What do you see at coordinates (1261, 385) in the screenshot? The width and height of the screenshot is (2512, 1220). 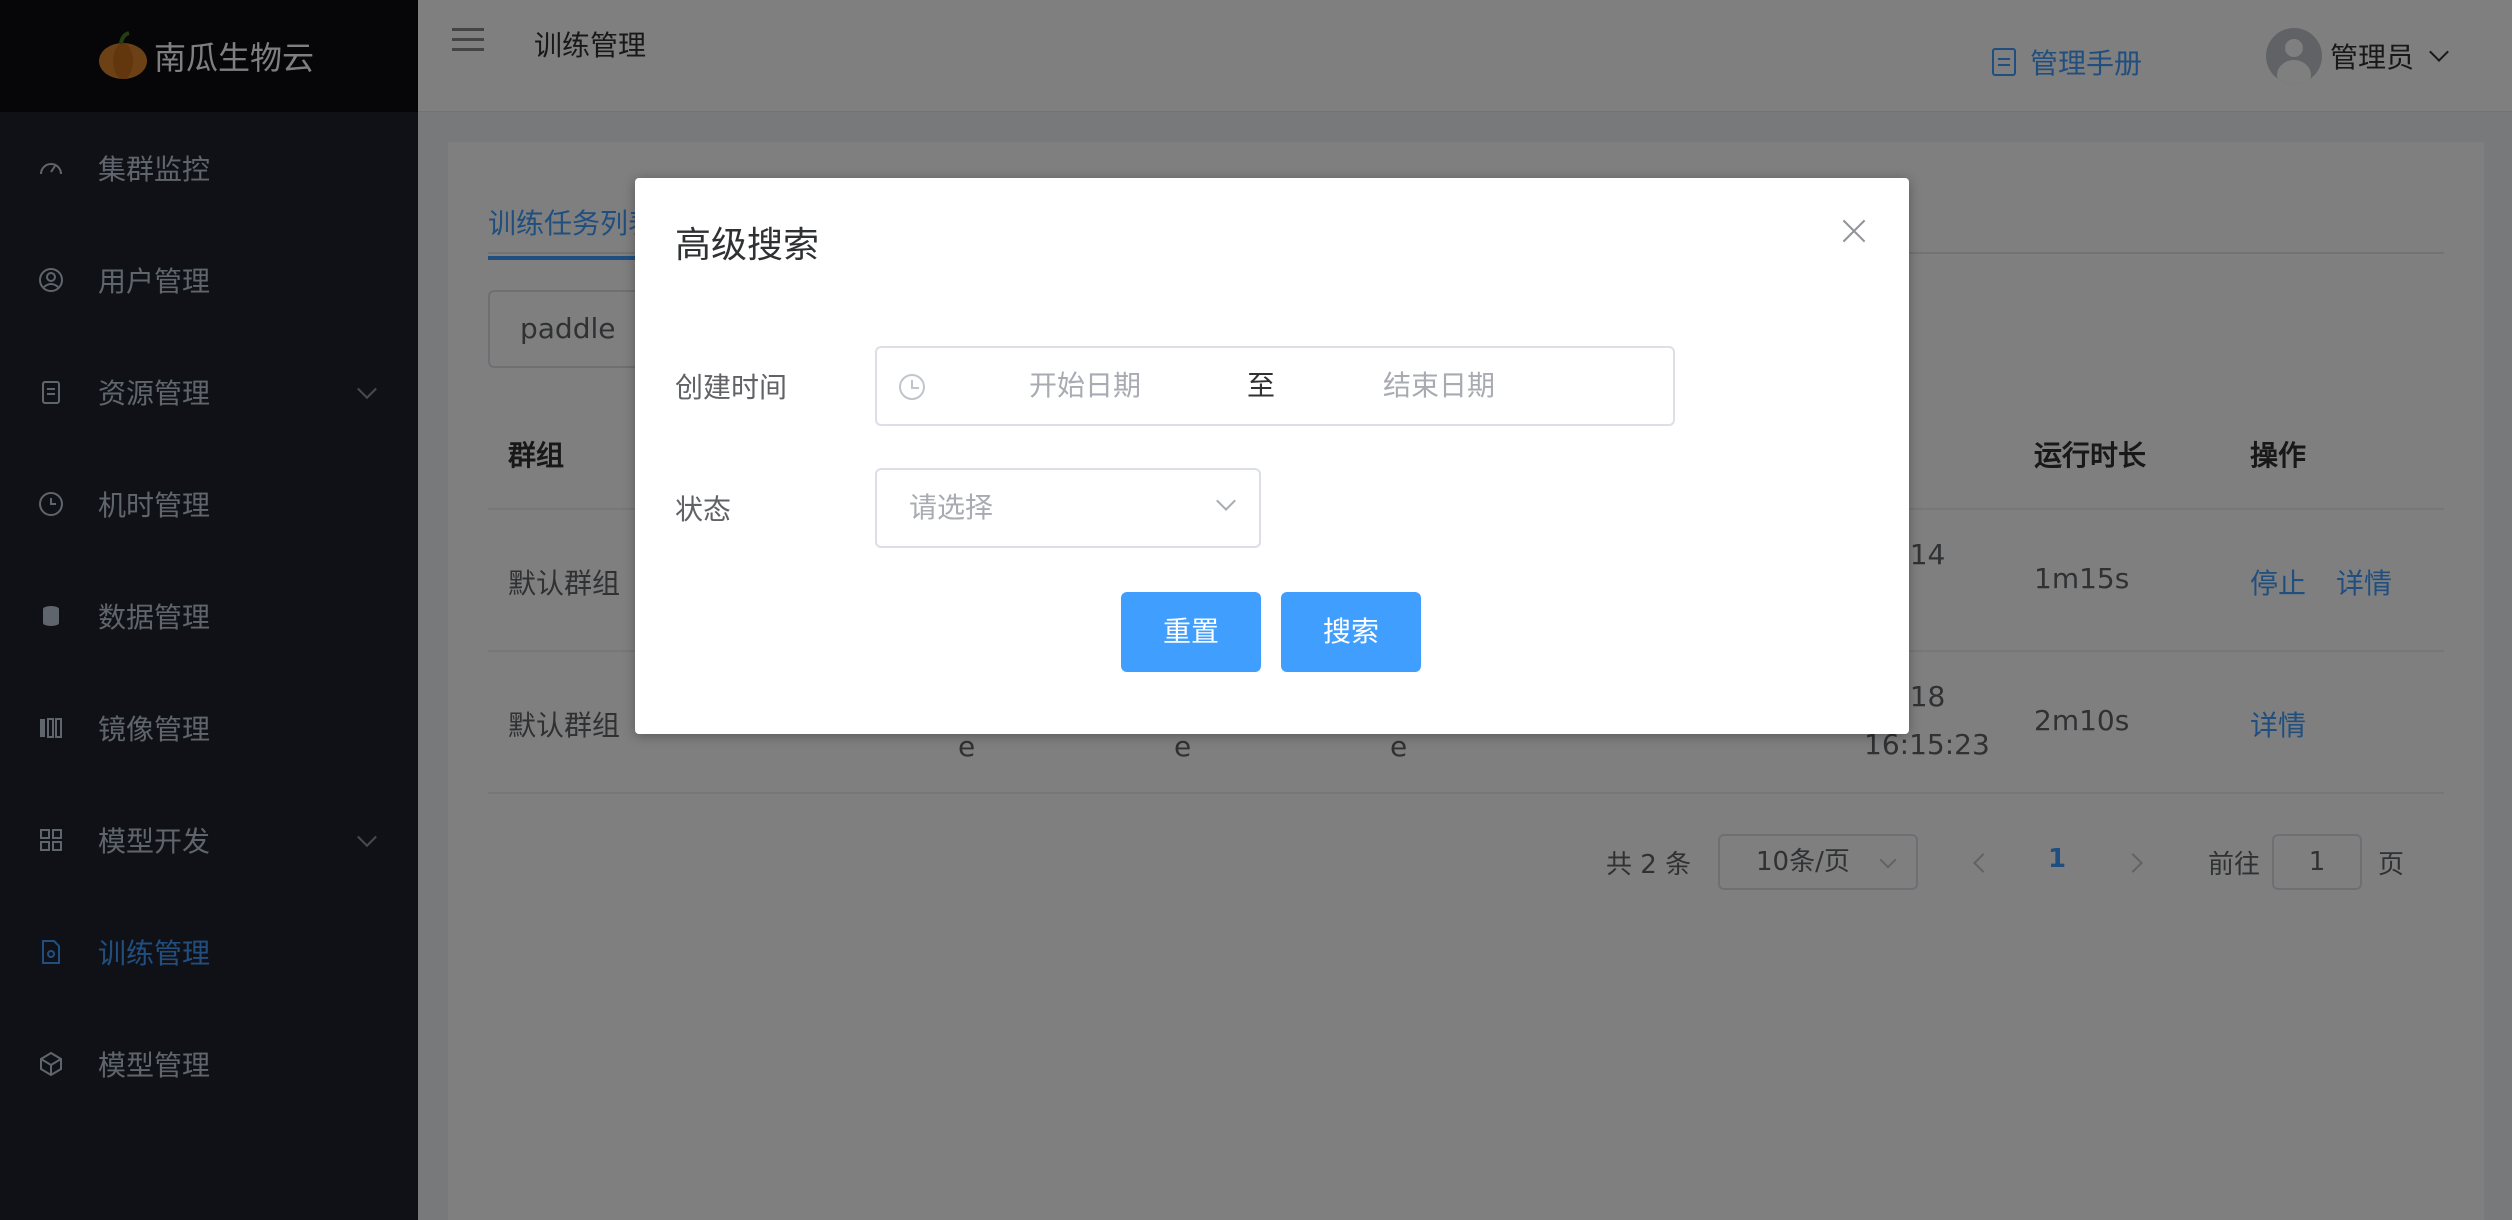 I see `range-separator: 至` at bounding box center [1261, 385].